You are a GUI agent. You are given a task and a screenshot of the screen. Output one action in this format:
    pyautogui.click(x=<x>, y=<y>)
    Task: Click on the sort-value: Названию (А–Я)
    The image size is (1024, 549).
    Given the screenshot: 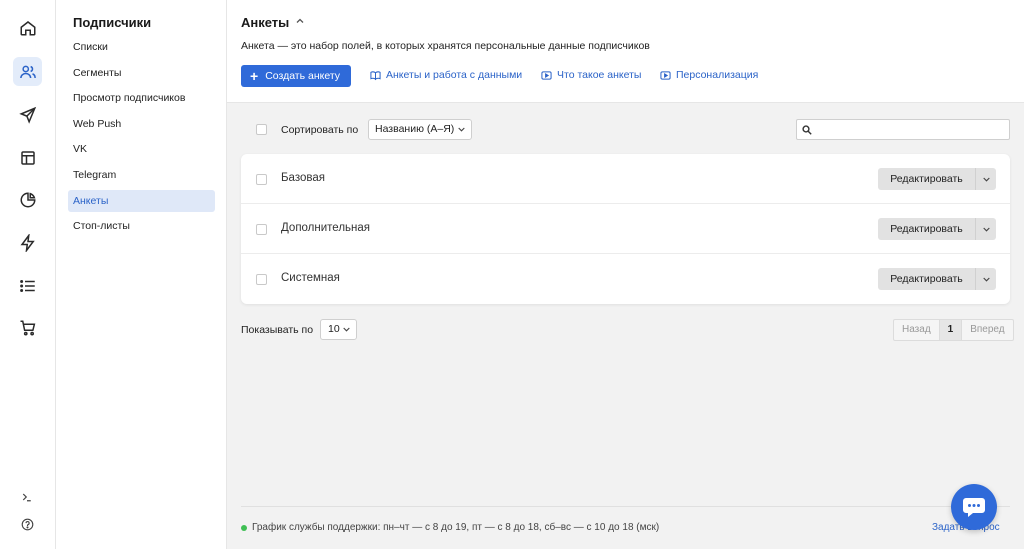 What is the action you would take?
    pyautogui.click(x=415, y=129)
    